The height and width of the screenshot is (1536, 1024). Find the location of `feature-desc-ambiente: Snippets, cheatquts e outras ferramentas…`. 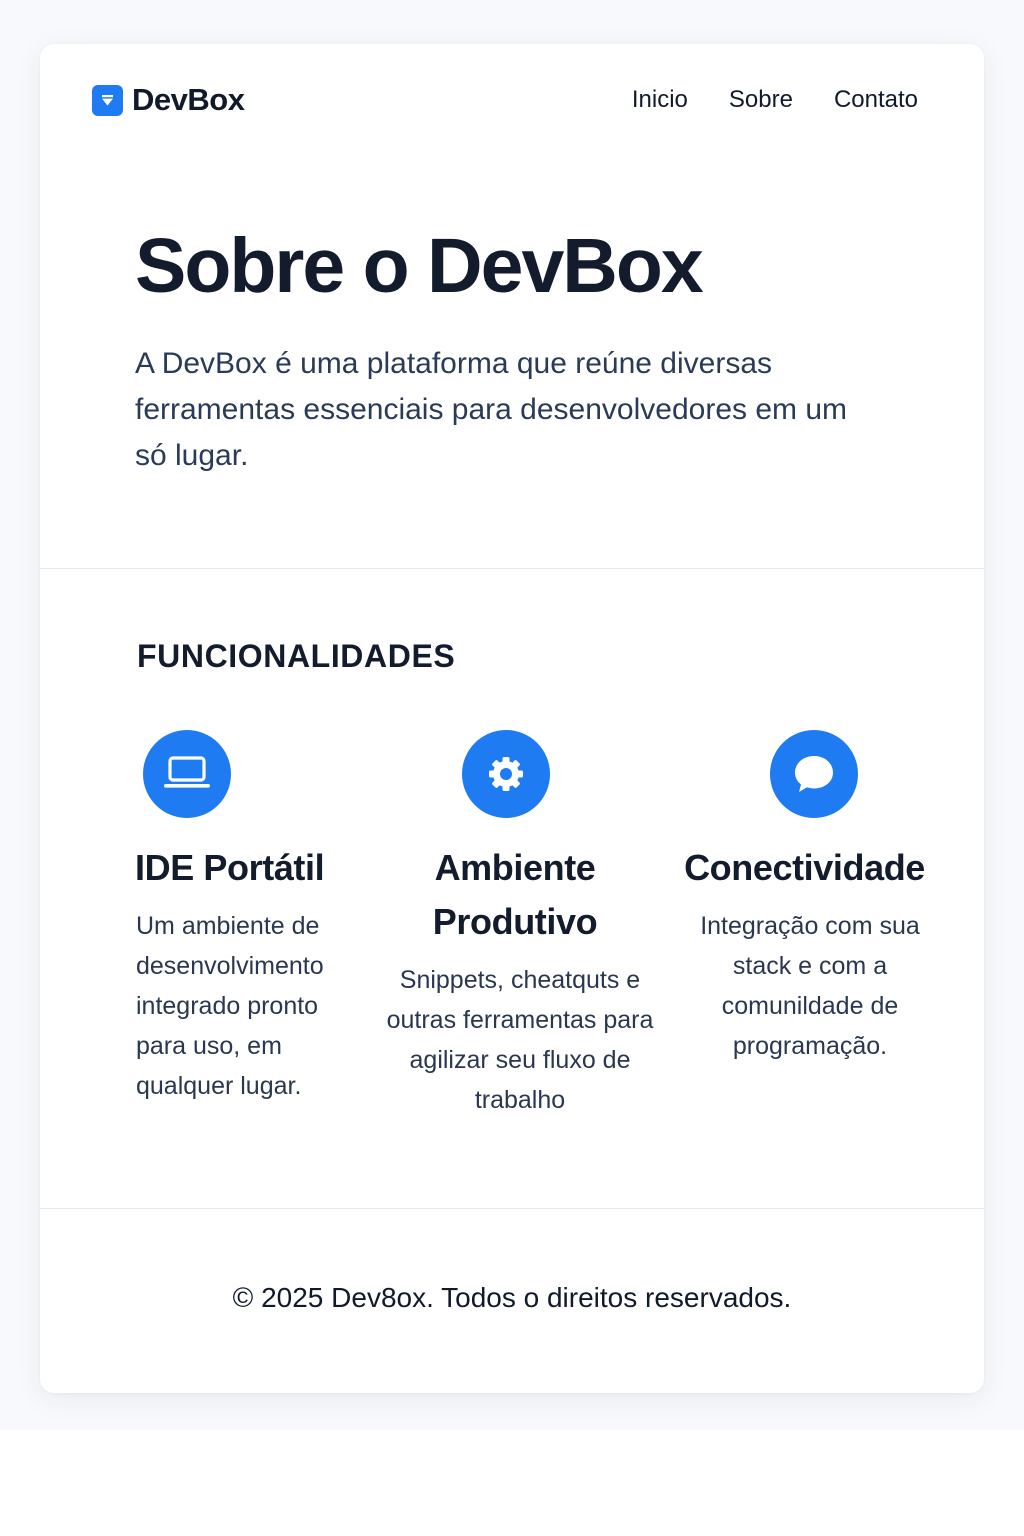

feature-desc-ambiente: Snippets, cheatquts e outras ferramentas… is located at coordinates (520, 1040).